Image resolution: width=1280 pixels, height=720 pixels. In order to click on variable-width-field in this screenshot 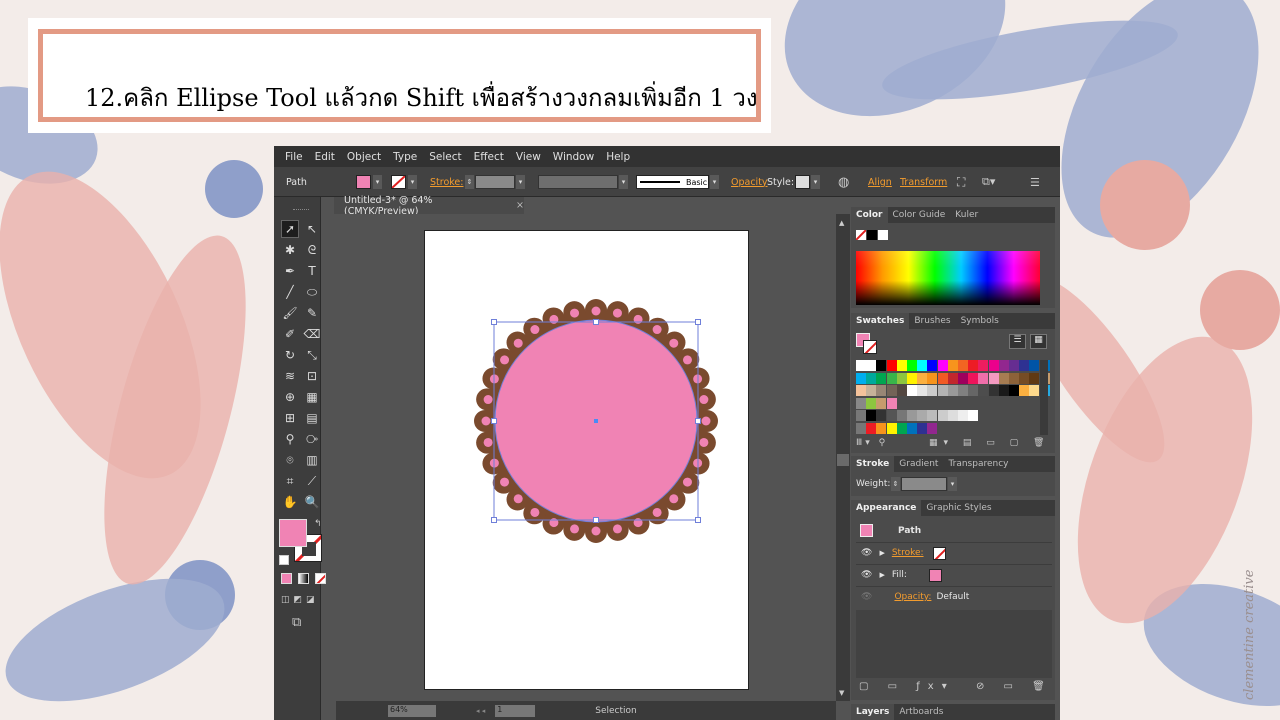, I will do `click(578, 182)`.